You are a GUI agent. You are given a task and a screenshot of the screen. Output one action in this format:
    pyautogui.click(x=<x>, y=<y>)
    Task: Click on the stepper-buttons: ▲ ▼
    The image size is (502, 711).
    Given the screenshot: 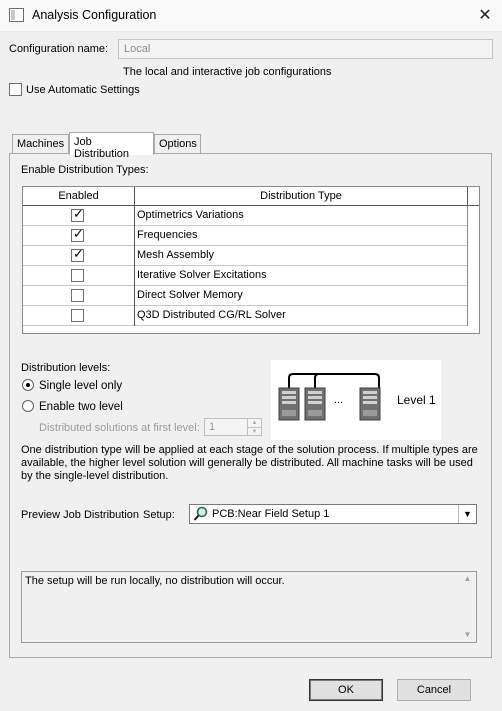 What is the action you would take?
    pyautogui.click(x=254, y=427)
    